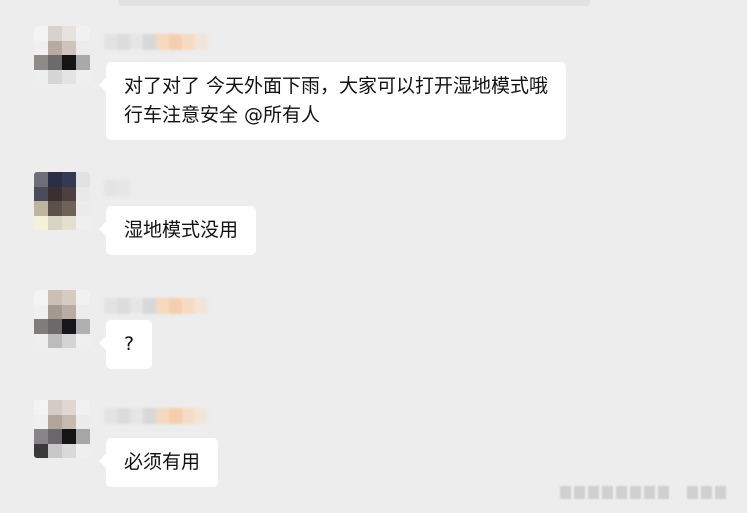 The width and height of the screenshot is (747, 513). What do you see at coordinates (177, 230) in the screenshot?
I see `message-bubble: 湿地模式没用` at bounding box center [177, 230].